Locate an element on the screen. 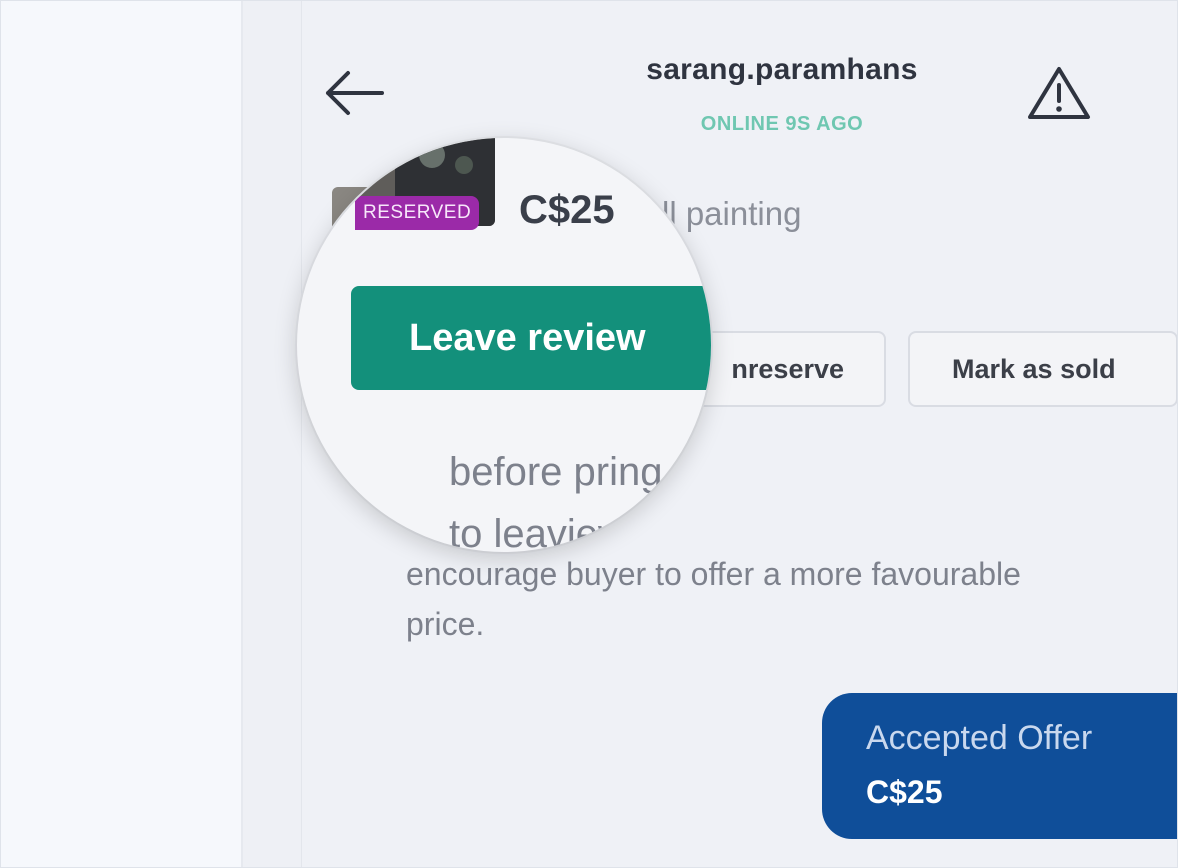 The height and width of the screenshot is (868, 1178). warning-triangle-icon is located at coordinates (1059, 93).